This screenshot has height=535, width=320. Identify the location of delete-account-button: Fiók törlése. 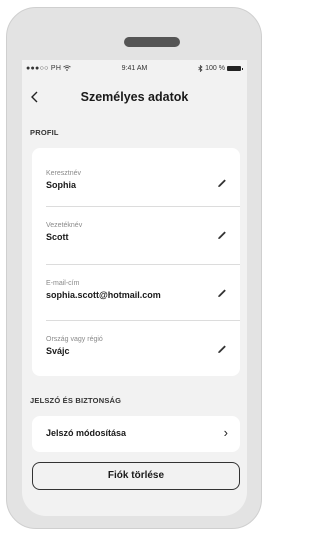
(136, 476).